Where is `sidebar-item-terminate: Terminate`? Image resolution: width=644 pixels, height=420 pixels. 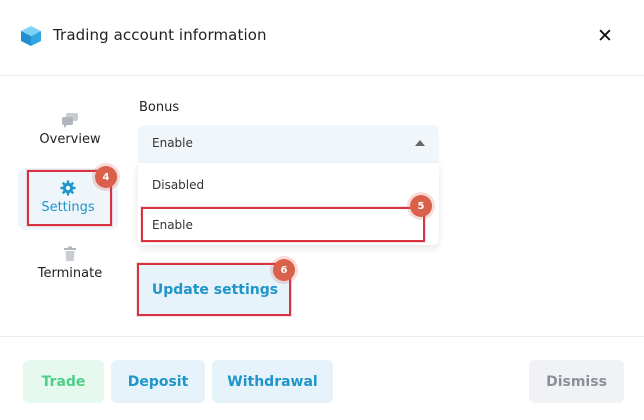 sidebar-item-terminate: Terminate is located at coordinates (70, 269).